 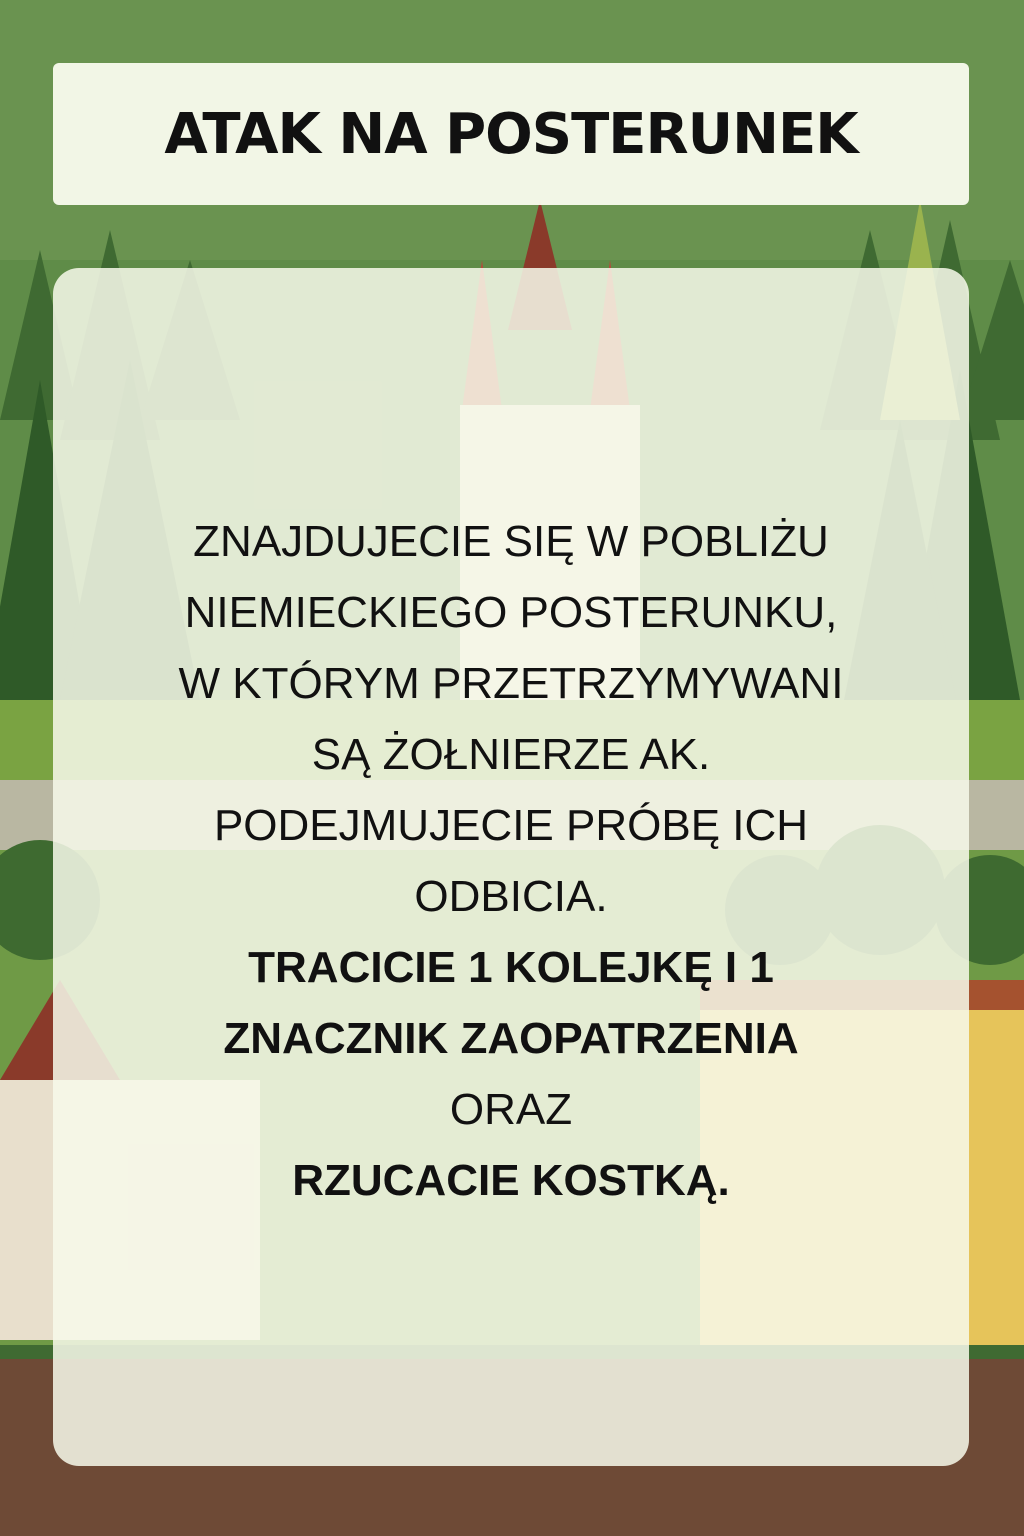 I want to click on description-line: NIEMIECKIEGO POSTERUNKU,, so click(x=511, y=612).